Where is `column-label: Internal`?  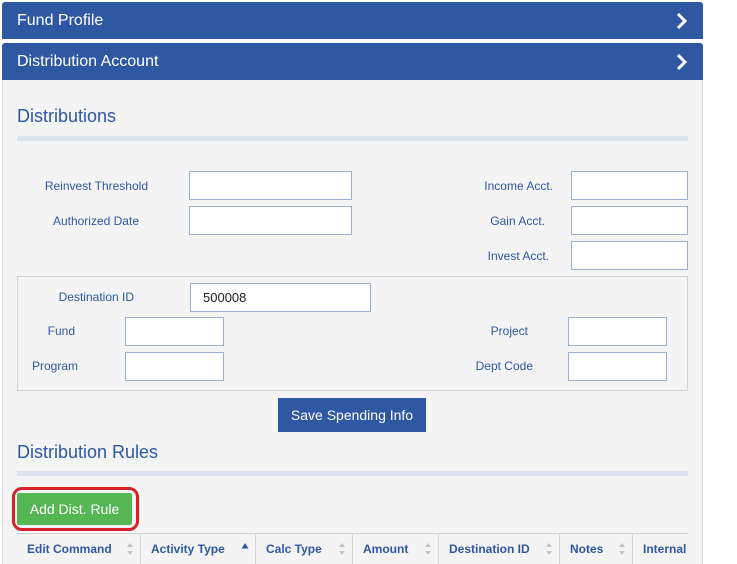
column-label: Internal is located at coordinates (665, 549).